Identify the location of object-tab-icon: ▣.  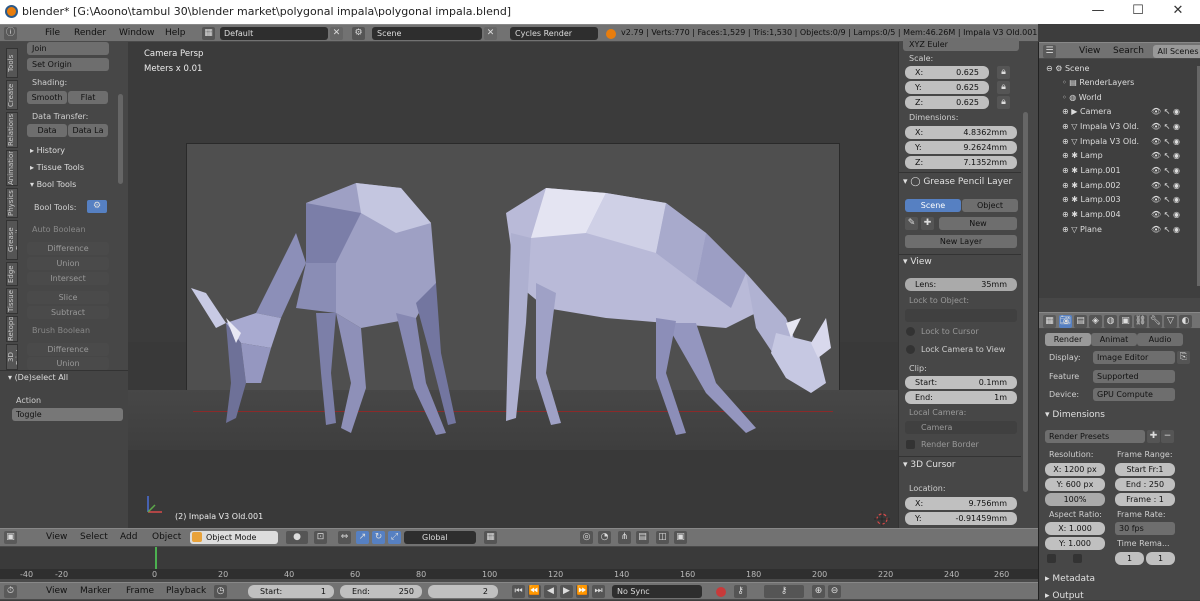
(1125, 321).